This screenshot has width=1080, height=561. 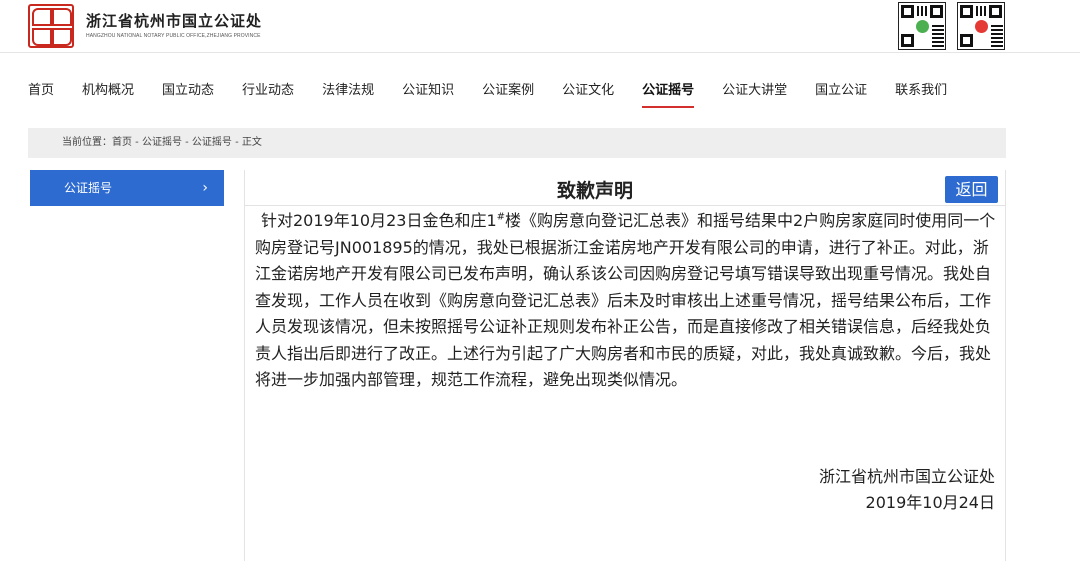 I want to click on nav-item-culture: 公证文化, so click(x=588, y=93).